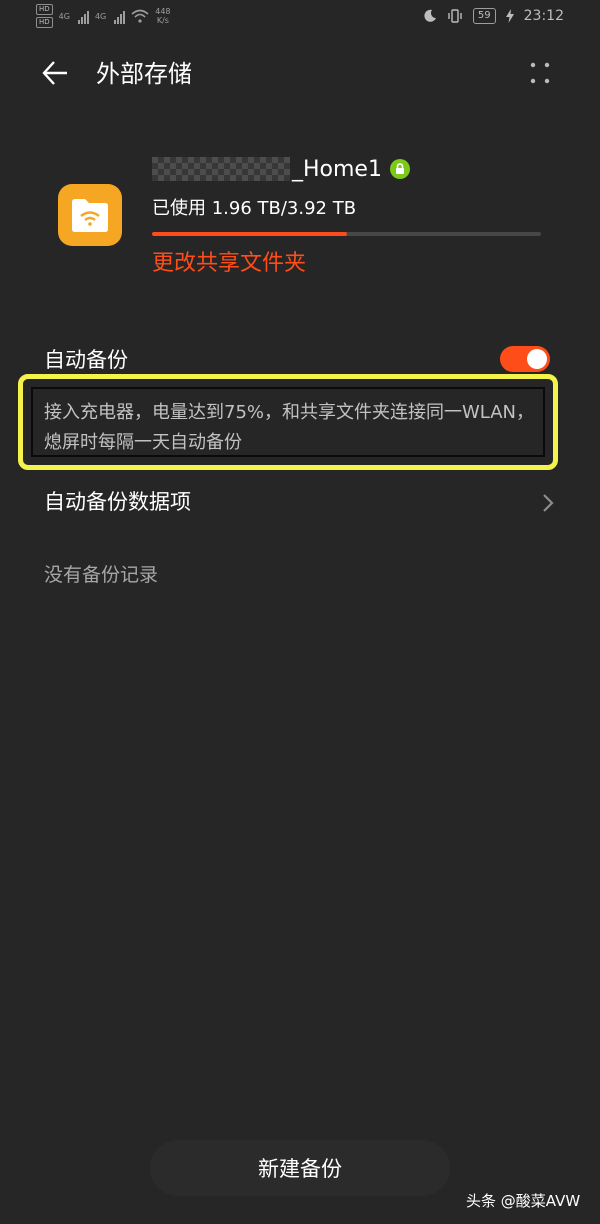 This screenshot has width=600, height=1224. What do you see at coordinates (162, 20) in the screenshot?
I see `speed-unit: K/s` at bounding box center [162, 20].